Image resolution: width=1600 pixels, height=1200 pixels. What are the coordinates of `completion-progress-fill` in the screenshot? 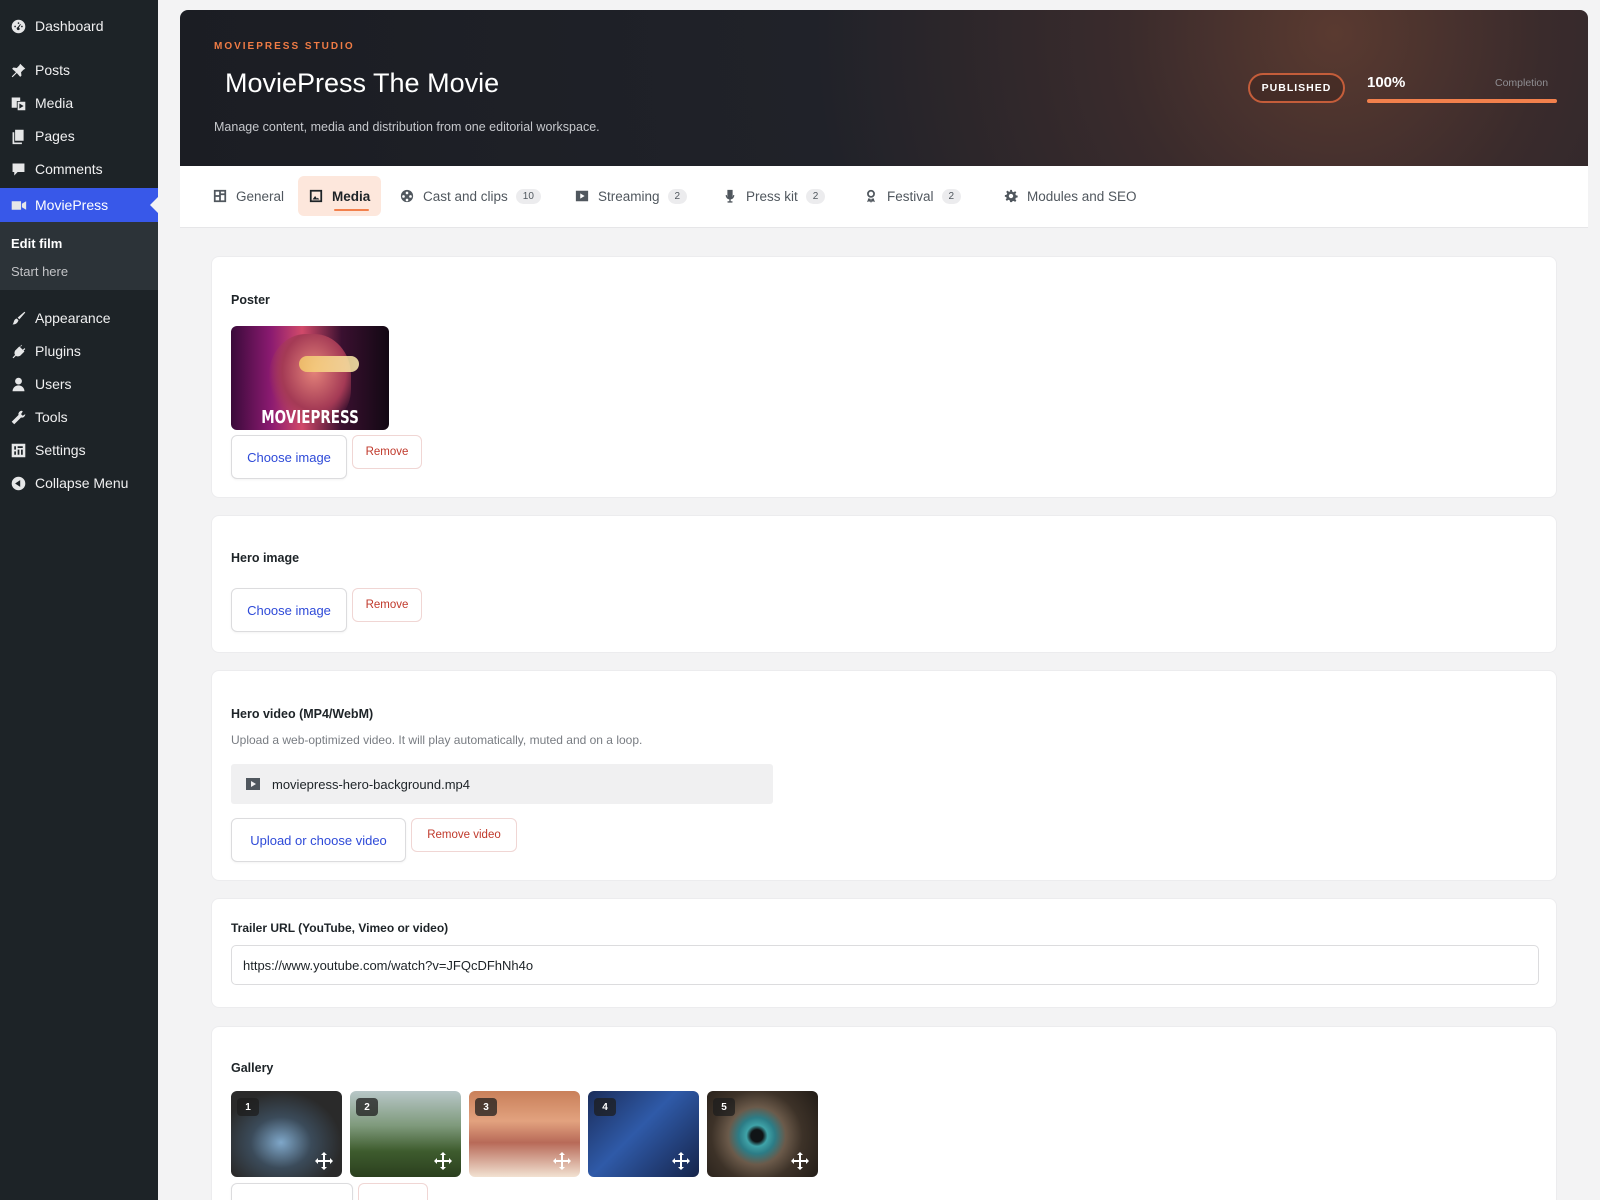 It's located at (1462, 101).